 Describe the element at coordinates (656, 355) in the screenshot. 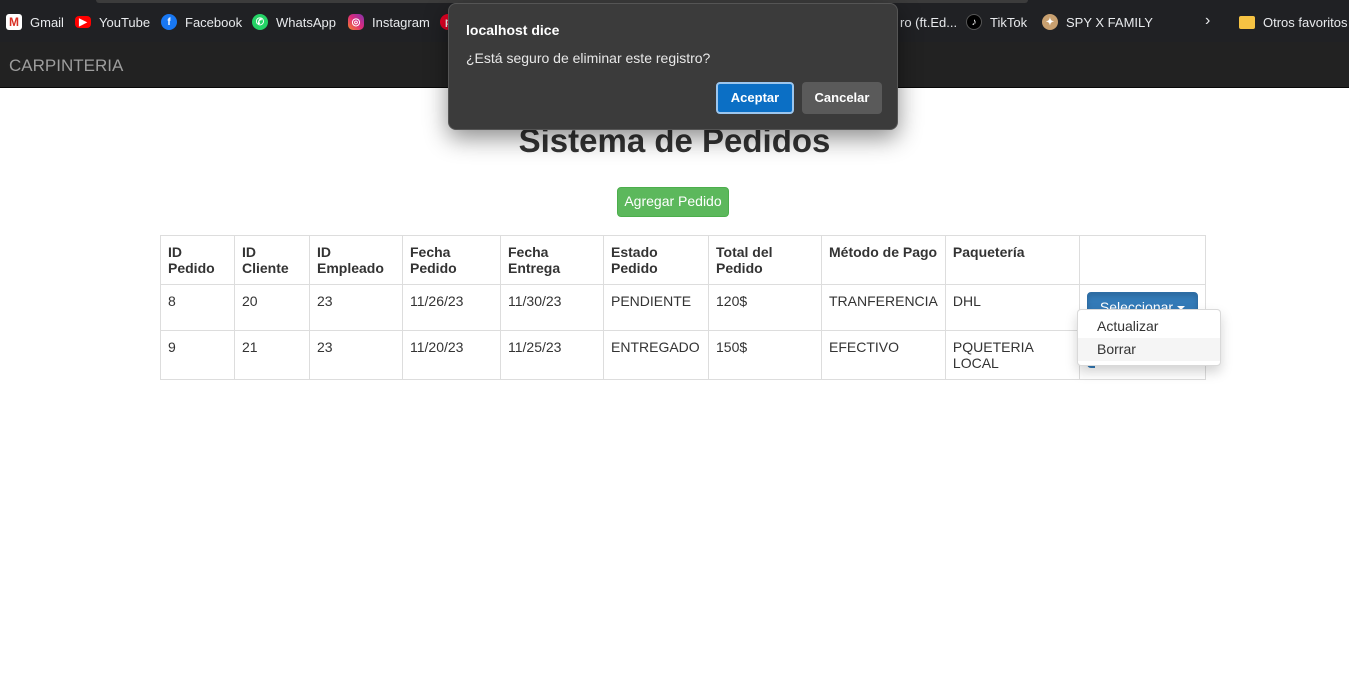

I see `cell-estado-pedido: ENTREGADO` at that location.